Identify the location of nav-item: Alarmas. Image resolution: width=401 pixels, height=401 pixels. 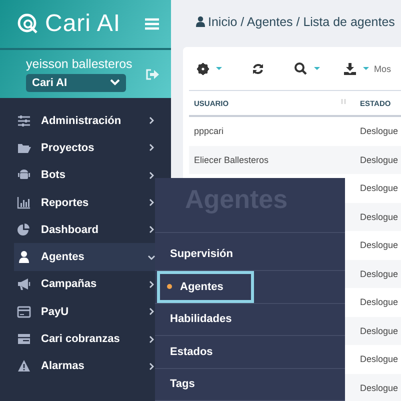
(84, 366).